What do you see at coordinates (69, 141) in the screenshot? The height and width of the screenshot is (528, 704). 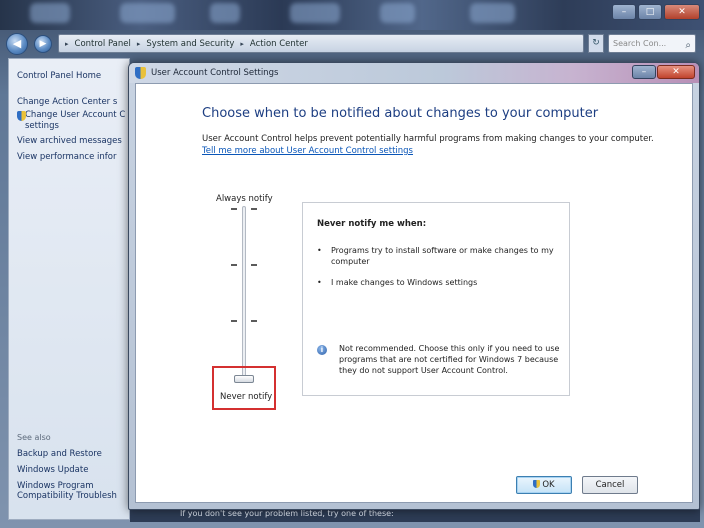 I see `sidebar-item-archived-messages: View archived messages` at bounding box center [69, 141].